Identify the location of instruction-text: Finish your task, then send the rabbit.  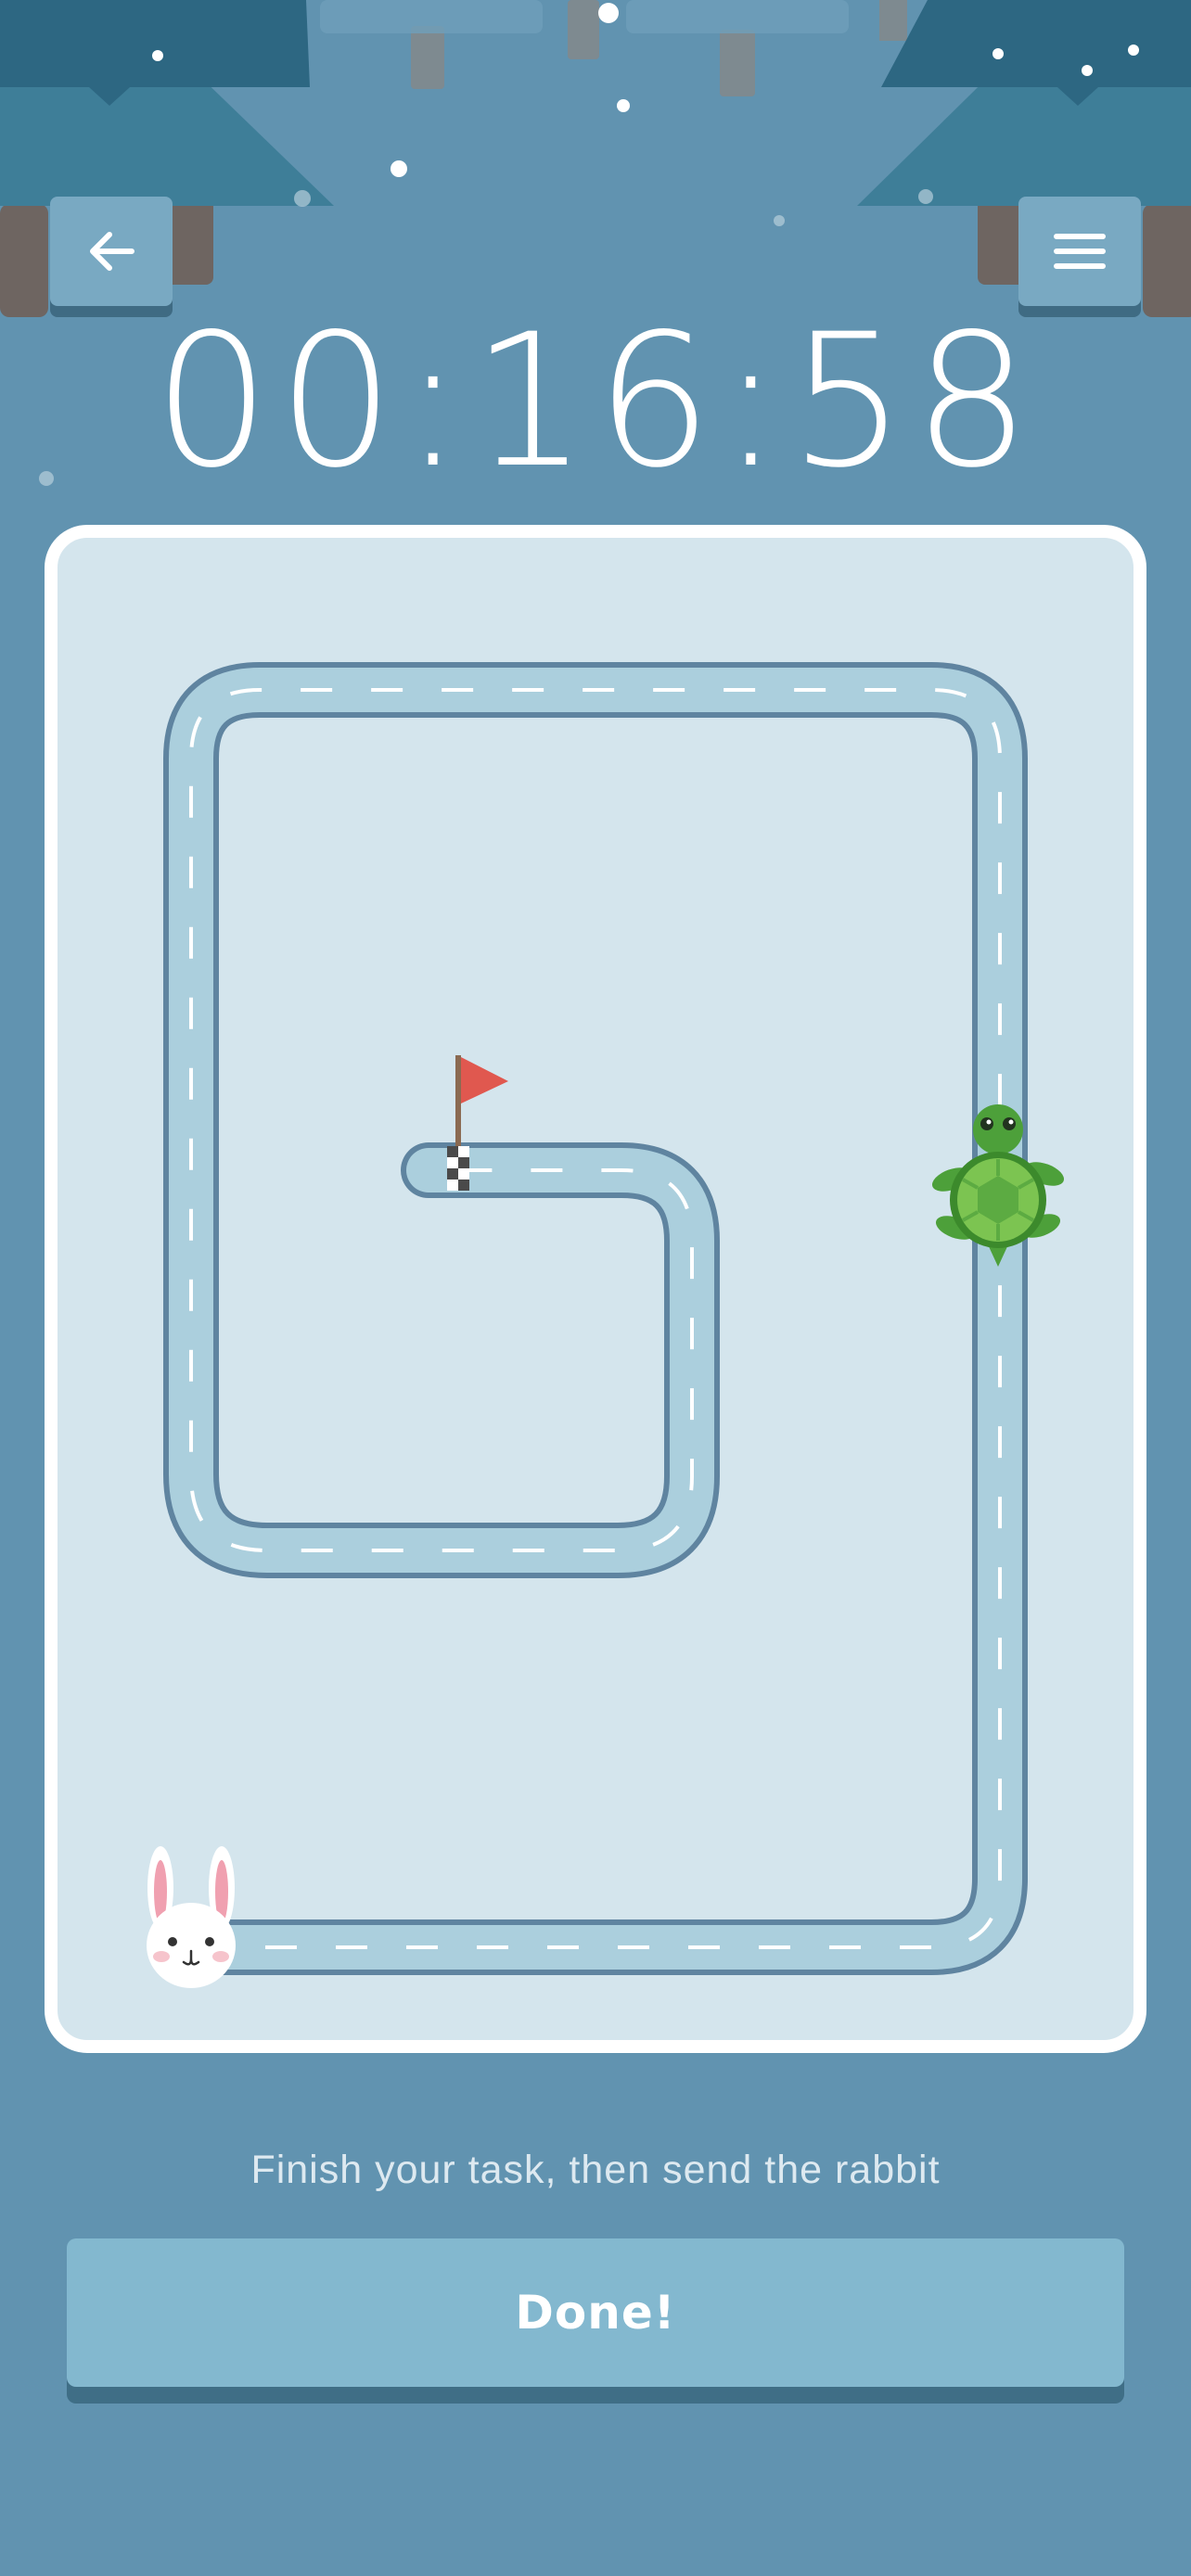
(595, 2170).